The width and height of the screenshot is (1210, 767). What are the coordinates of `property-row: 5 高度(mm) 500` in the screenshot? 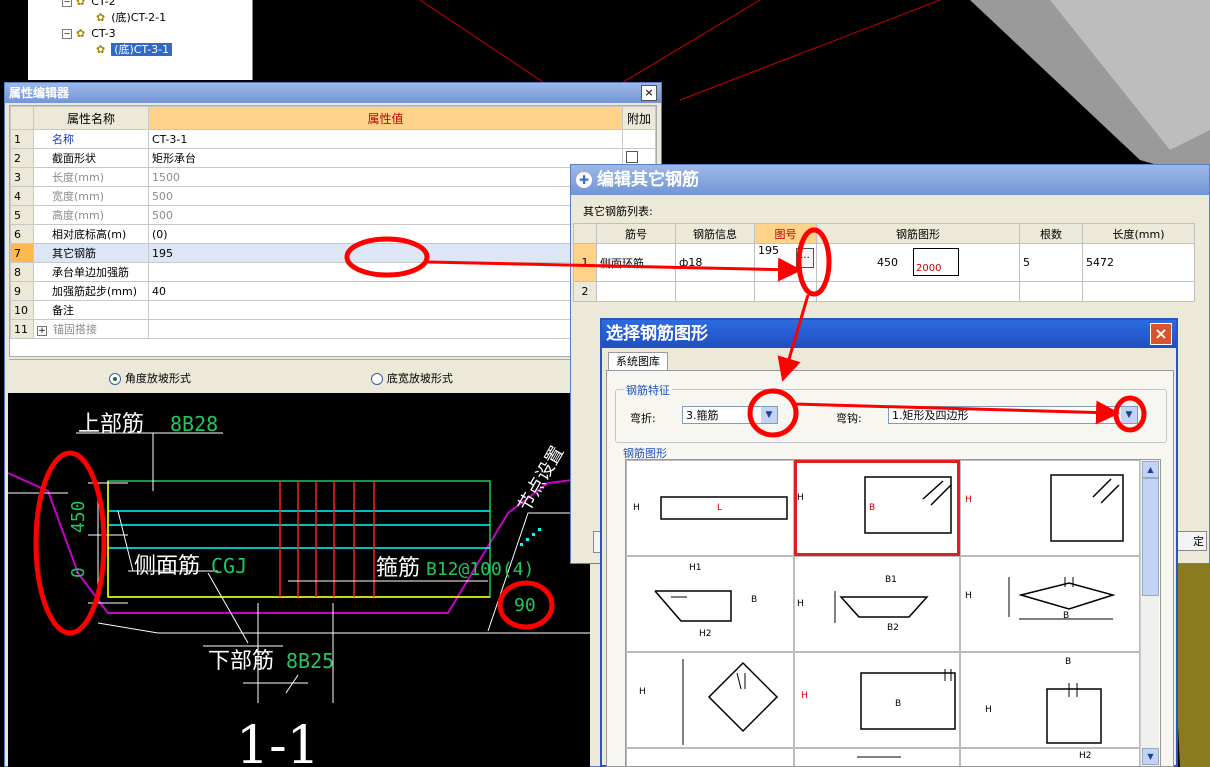 It's located at (333, 215).